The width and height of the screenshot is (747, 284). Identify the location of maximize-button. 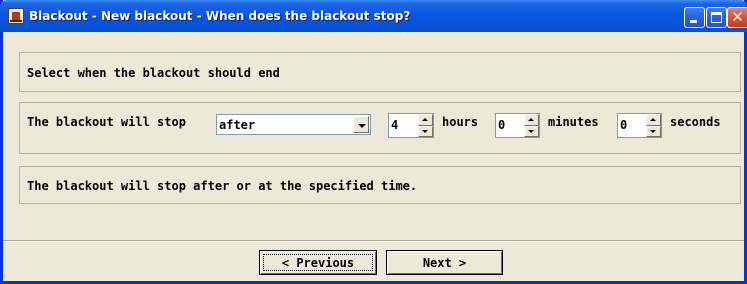
(716, 17).